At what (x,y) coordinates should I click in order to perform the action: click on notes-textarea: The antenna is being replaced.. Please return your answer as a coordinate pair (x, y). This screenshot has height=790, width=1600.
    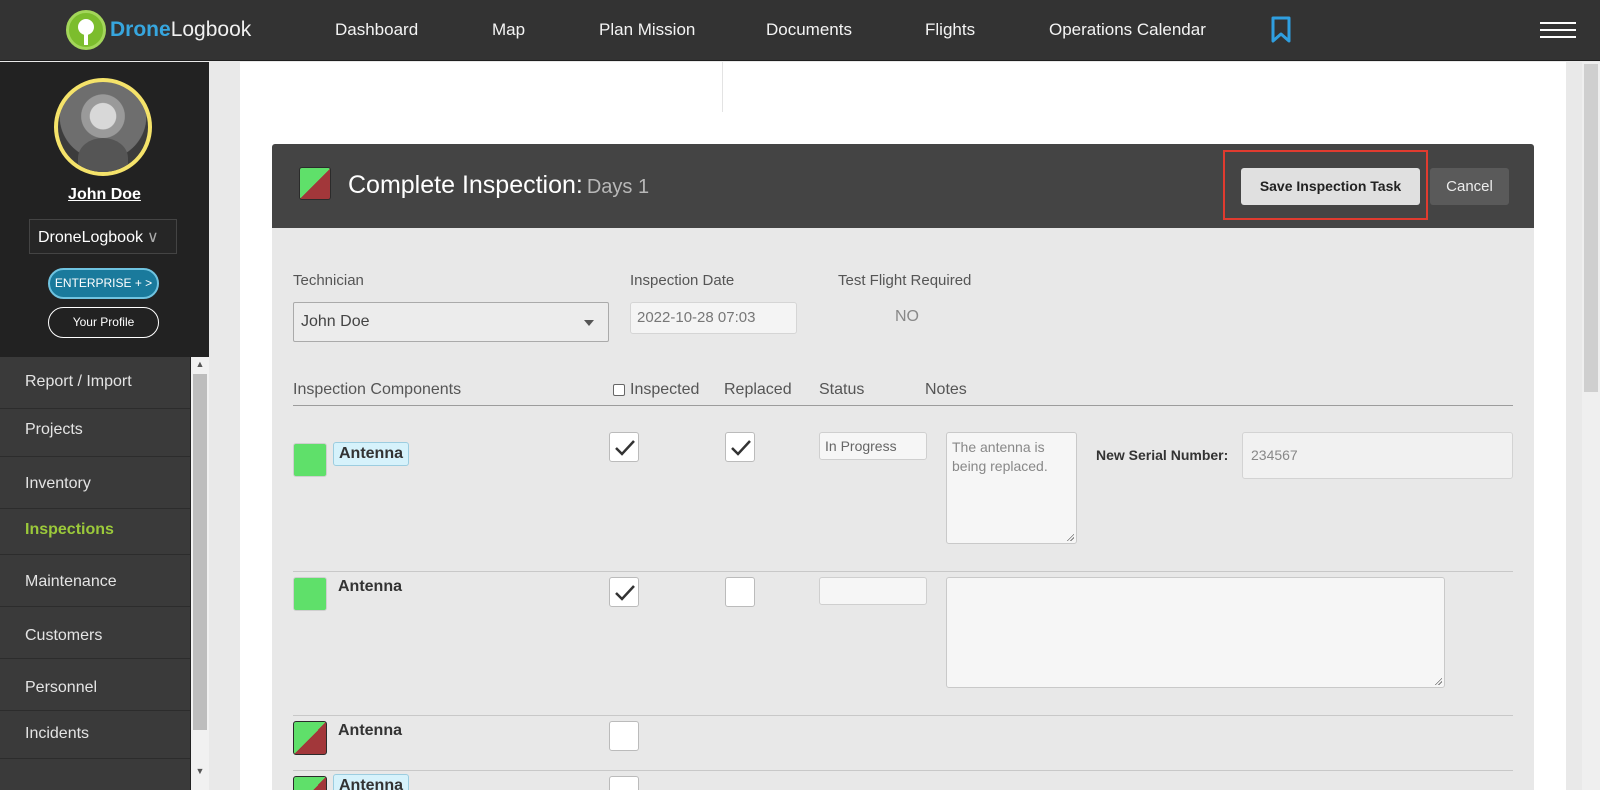
    Looking at the image, I should click on (1011, 488).